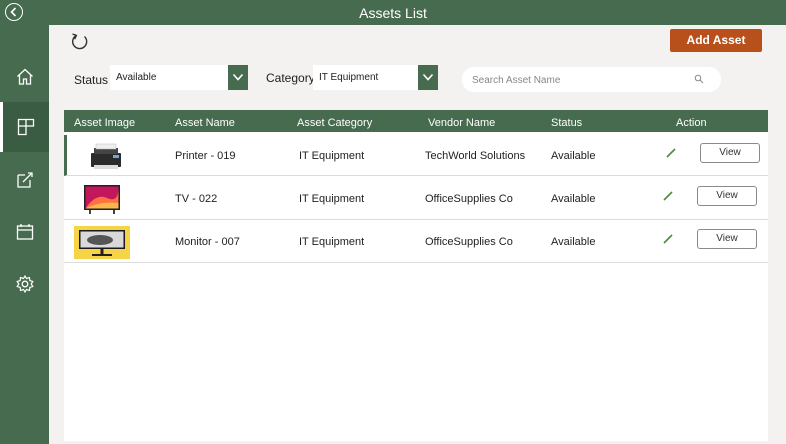 This screenshot has width=786, height=444. I want to click on column-header-action: Action, so click(691, 123).